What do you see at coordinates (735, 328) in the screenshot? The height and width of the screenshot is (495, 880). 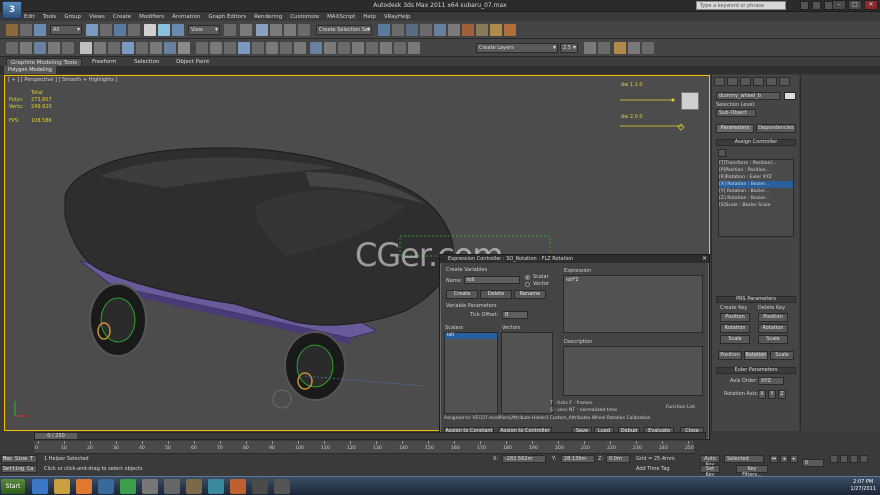 I see `create-rotation-key-button: Rotation` at bounding box center [735, 328].